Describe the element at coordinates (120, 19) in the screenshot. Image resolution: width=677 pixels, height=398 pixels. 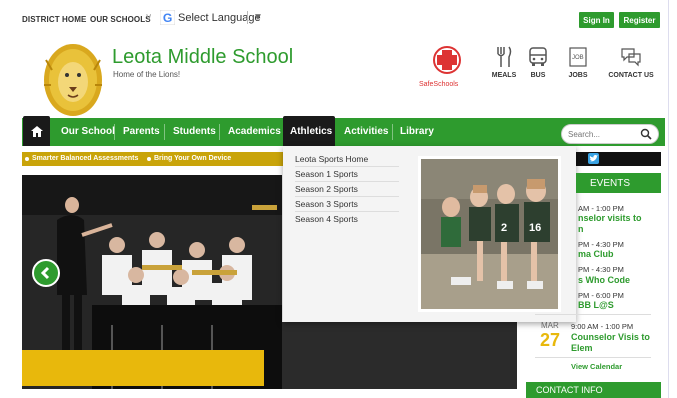
I see `our-schools-link: OUR SCHOOLS` at that location.